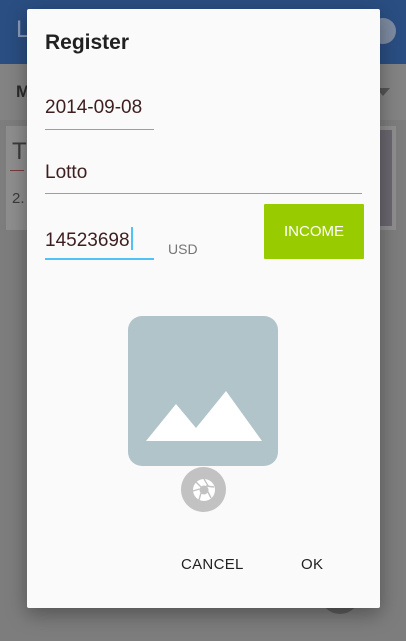  Describe the element at coordinates (99, 129) in the screenshot. I see `date-field-underline` at that location.